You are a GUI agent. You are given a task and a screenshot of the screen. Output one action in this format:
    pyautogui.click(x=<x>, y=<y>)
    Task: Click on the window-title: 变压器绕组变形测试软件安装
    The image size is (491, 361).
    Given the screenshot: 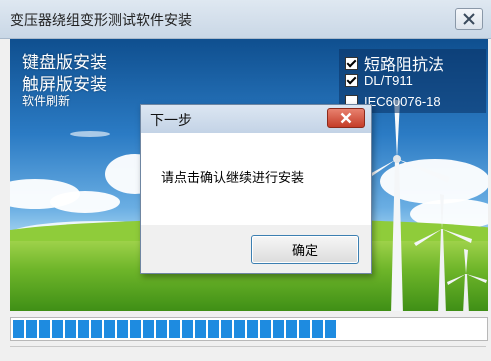 What is the action you would take?
    pyautogui.click(x=101, y=21)
    